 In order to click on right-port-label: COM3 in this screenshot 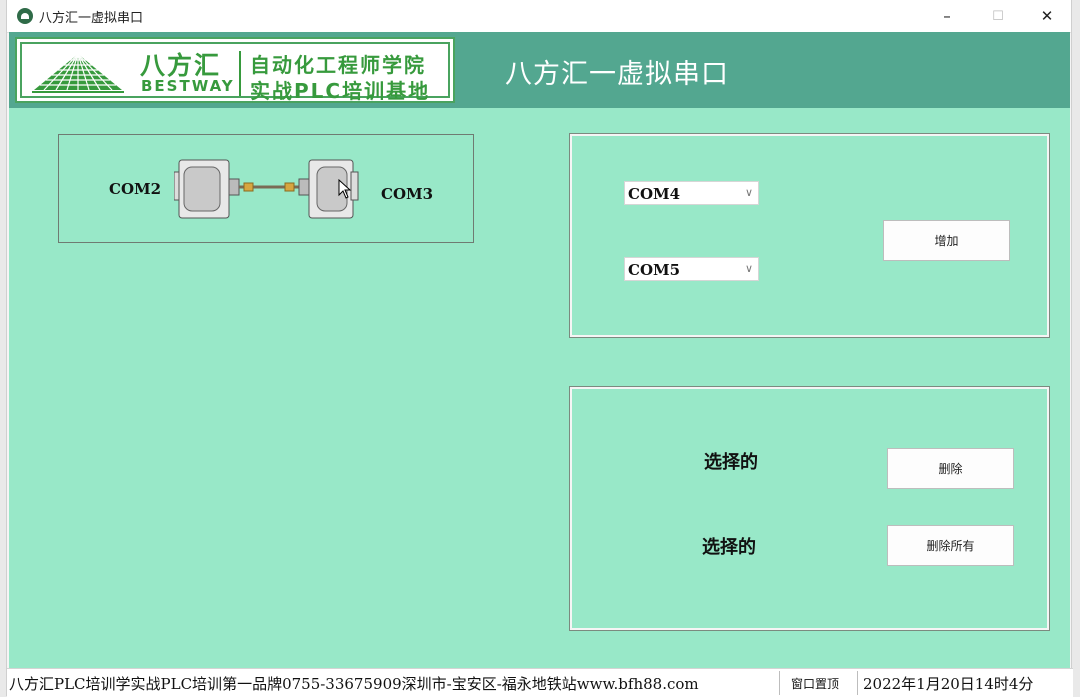, I will do `click(407, 194)`.